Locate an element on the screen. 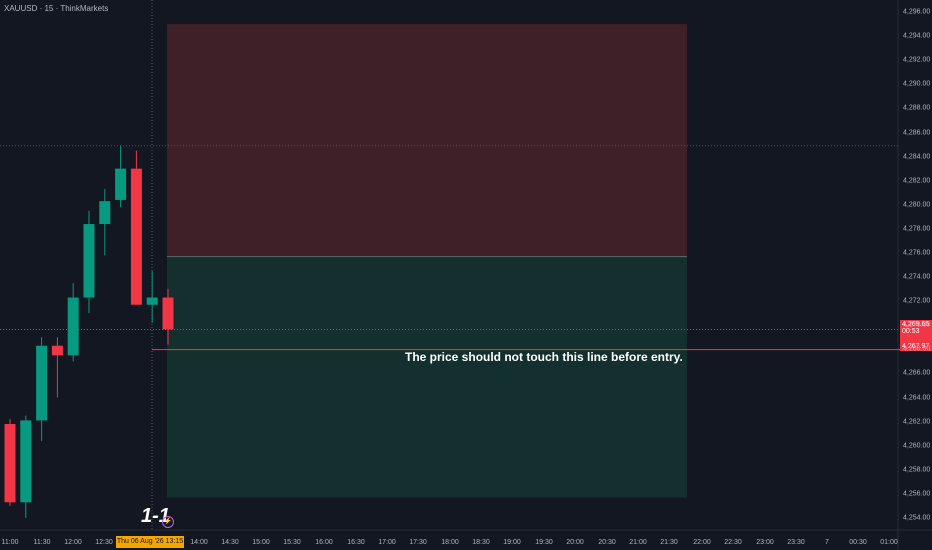 The width and height of the screenshot is (932, 550). time-tick-label: 23:00 is located at coordinates (765, 542).